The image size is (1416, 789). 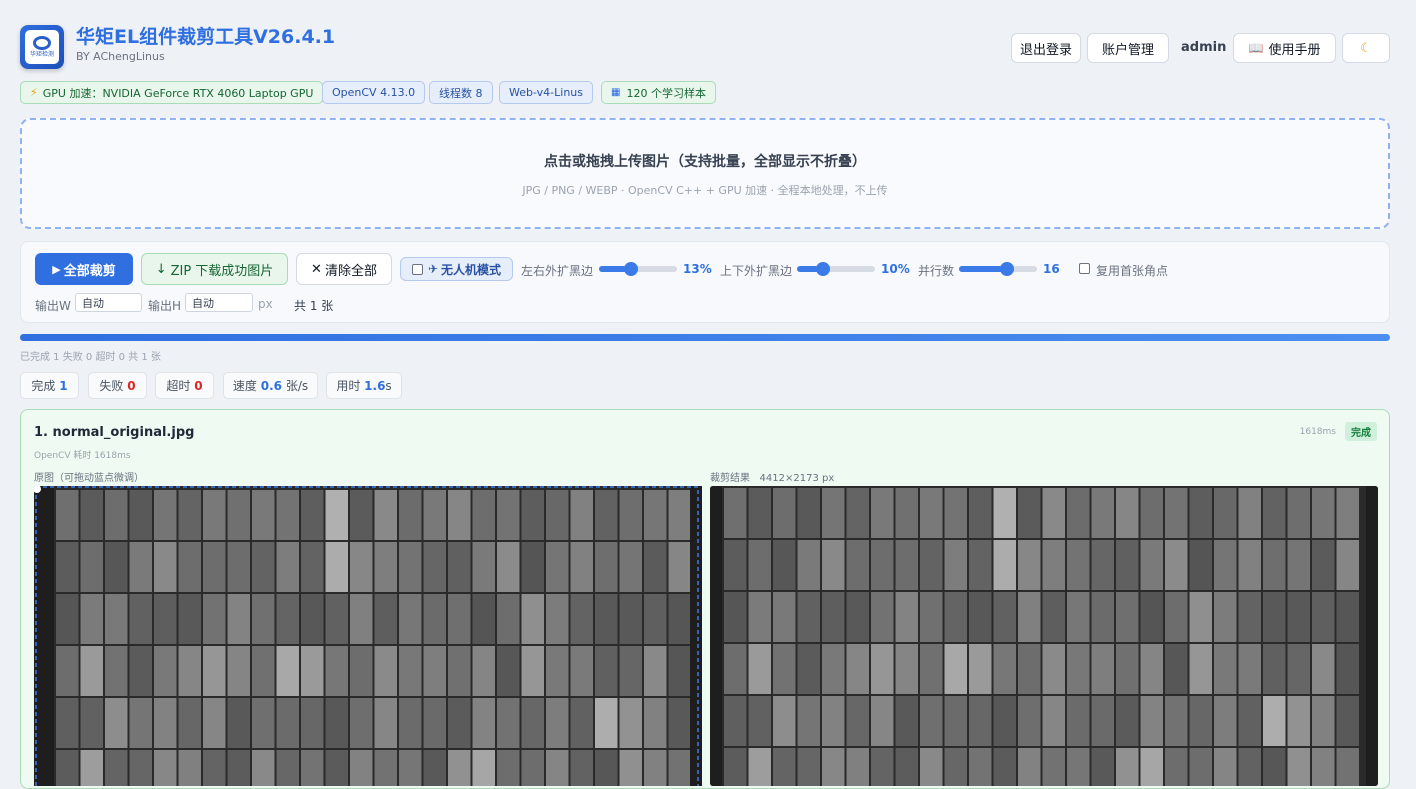 What do you see at coordinates (120, 56) in the screenshot?
I see `app-subtitle: BY AChengLinus` at bounding box center [120, 56].